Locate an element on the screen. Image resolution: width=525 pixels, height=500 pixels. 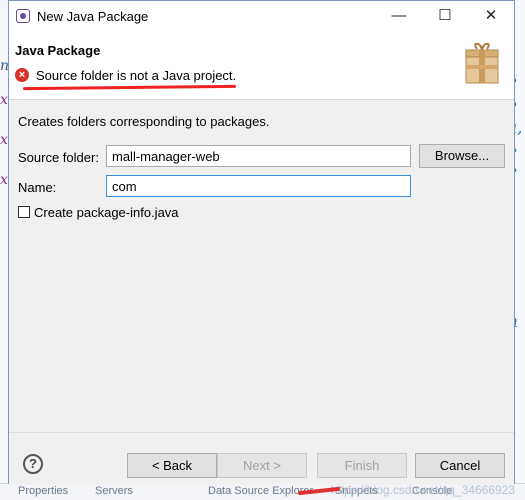
next-button: Next > is located at coordinates (262, 465).